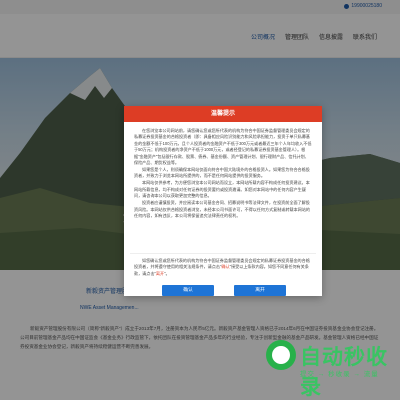 This screenshot has height=400, width=400. I want to click on watermark: 自动秒收录 提交 → 秒收录 → 流量, so click(331, 366).